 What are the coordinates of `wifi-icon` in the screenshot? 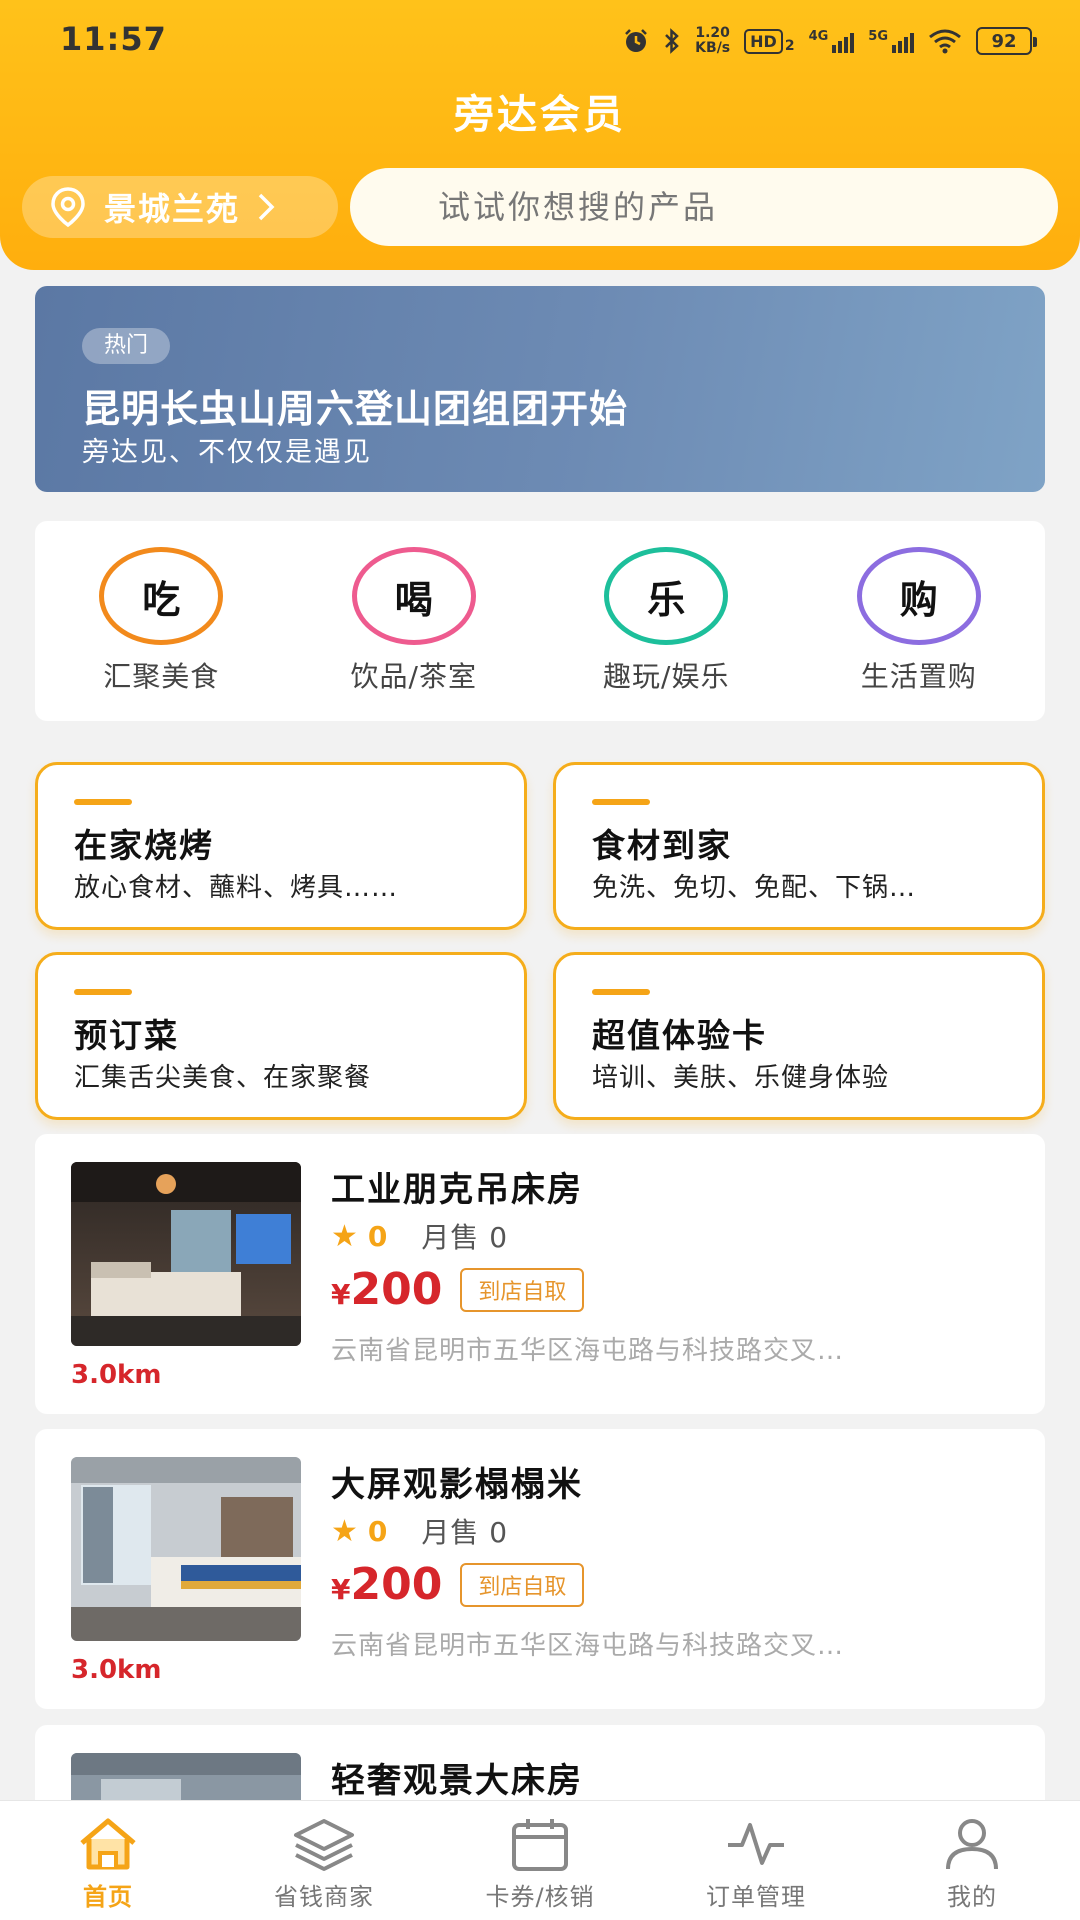 It's located at (945, 41).